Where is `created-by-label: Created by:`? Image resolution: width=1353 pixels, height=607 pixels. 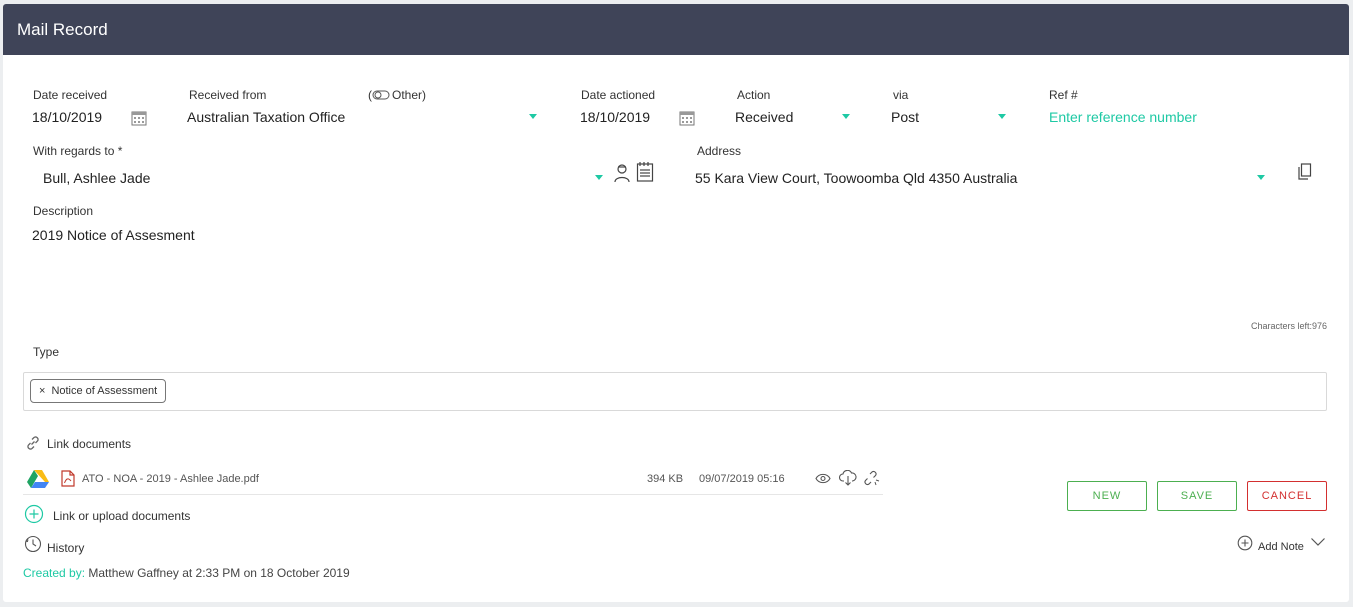 created-by-label: Created by: is located at coordinates (54, 573).